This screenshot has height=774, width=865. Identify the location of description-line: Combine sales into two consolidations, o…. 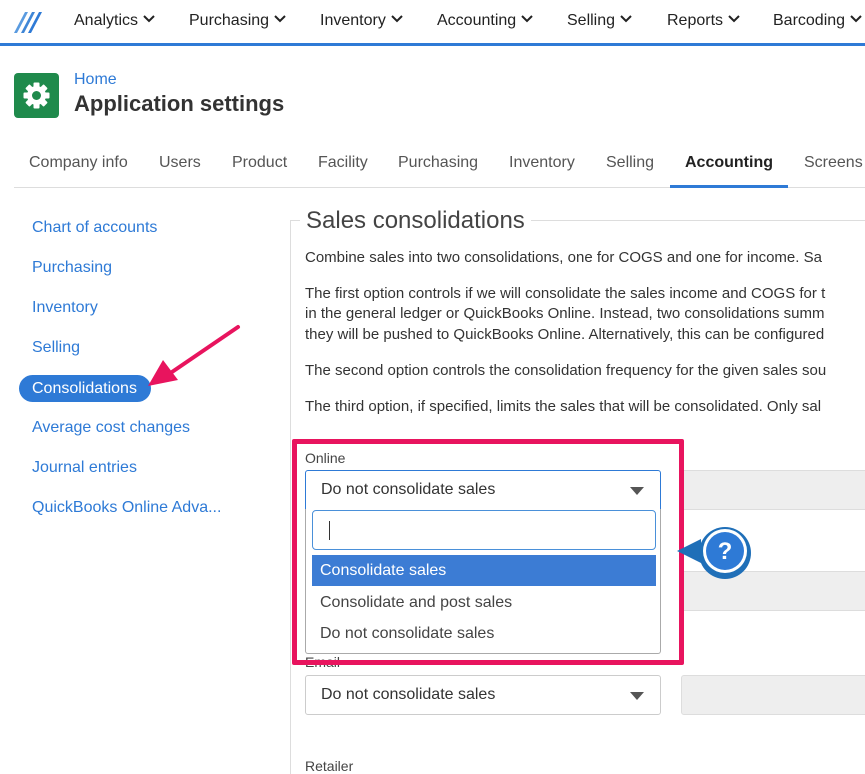
(563, 257).